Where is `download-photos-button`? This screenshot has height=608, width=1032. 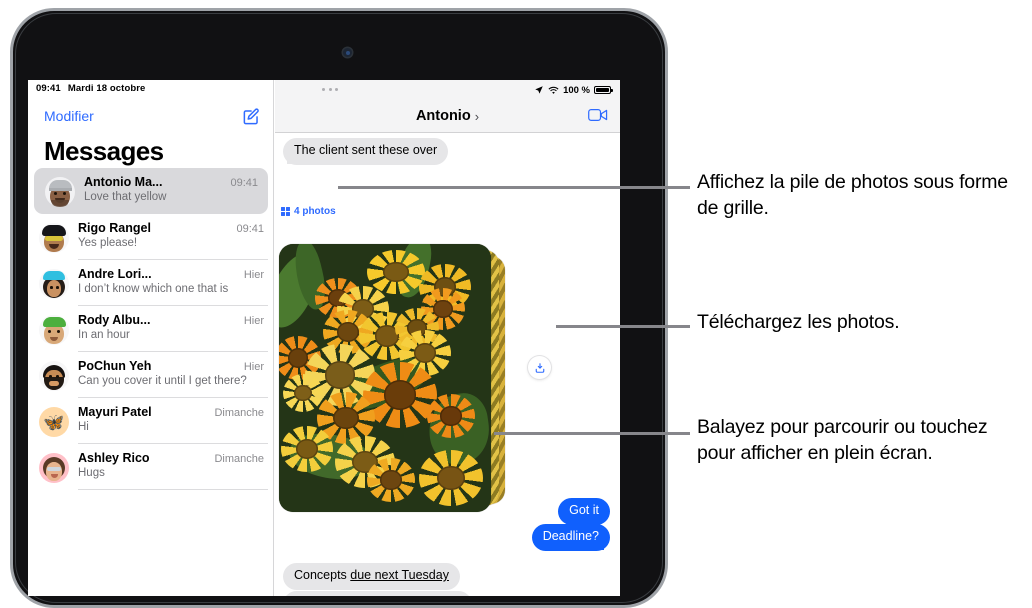
download-photos-button is located at coordinates (539, 367).